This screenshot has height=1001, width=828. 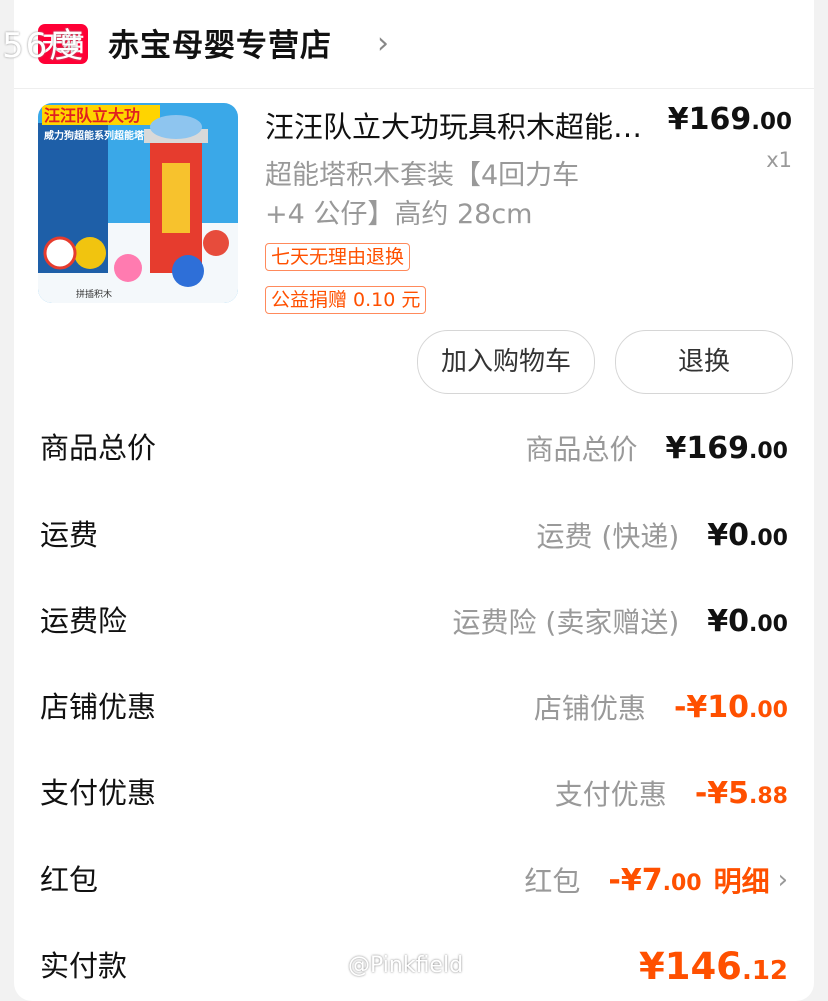 I want to click on summary-row: 商品总价 商品总价 ¥169.00, so click(x=414, y=448).